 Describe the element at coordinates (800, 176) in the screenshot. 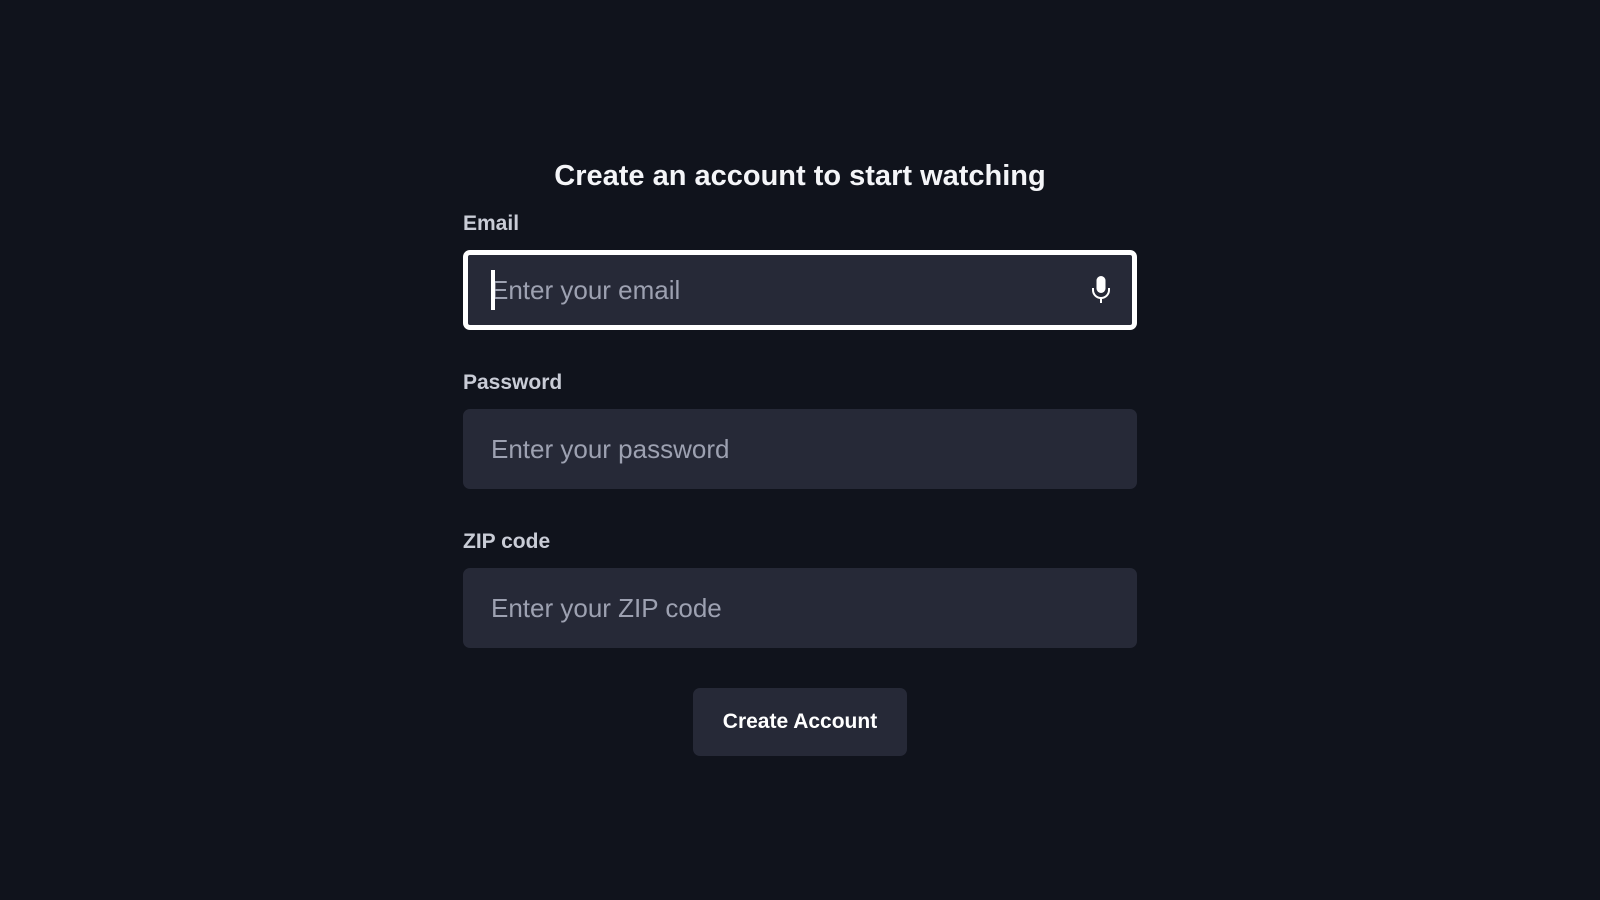

I see `page-title: Create an account to start watching` at that location.